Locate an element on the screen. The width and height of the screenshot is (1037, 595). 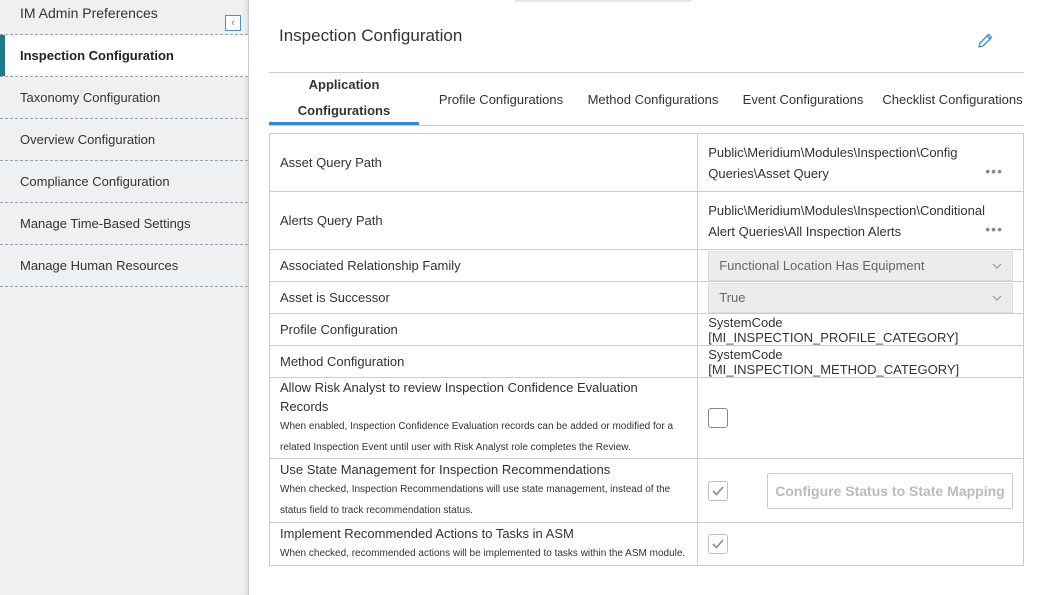
page-title: Inspection Configuration is located at coordinates (371, 35).